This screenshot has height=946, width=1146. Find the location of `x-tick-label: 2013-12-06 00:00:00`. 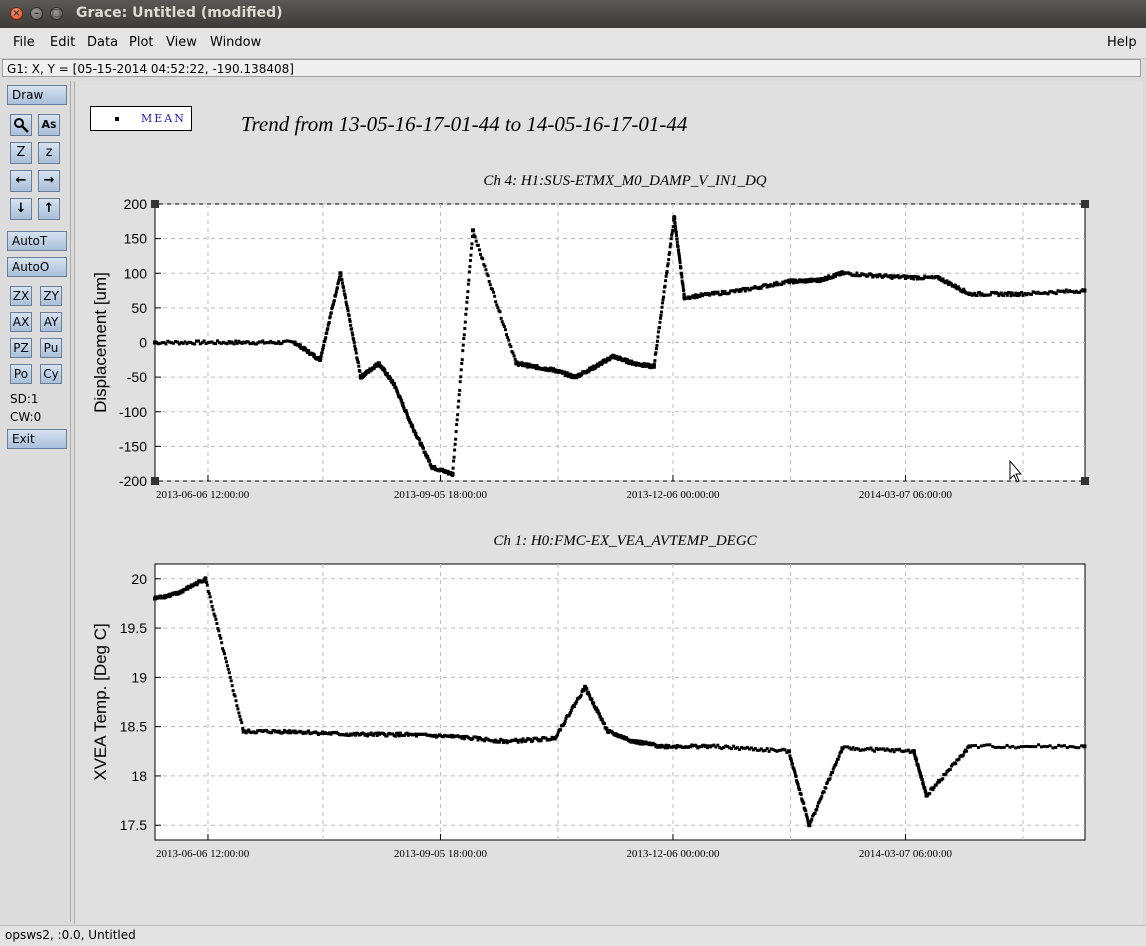

x-tick-label: 2013-12-06 00:00:00 is located at coordinates (673, 854).